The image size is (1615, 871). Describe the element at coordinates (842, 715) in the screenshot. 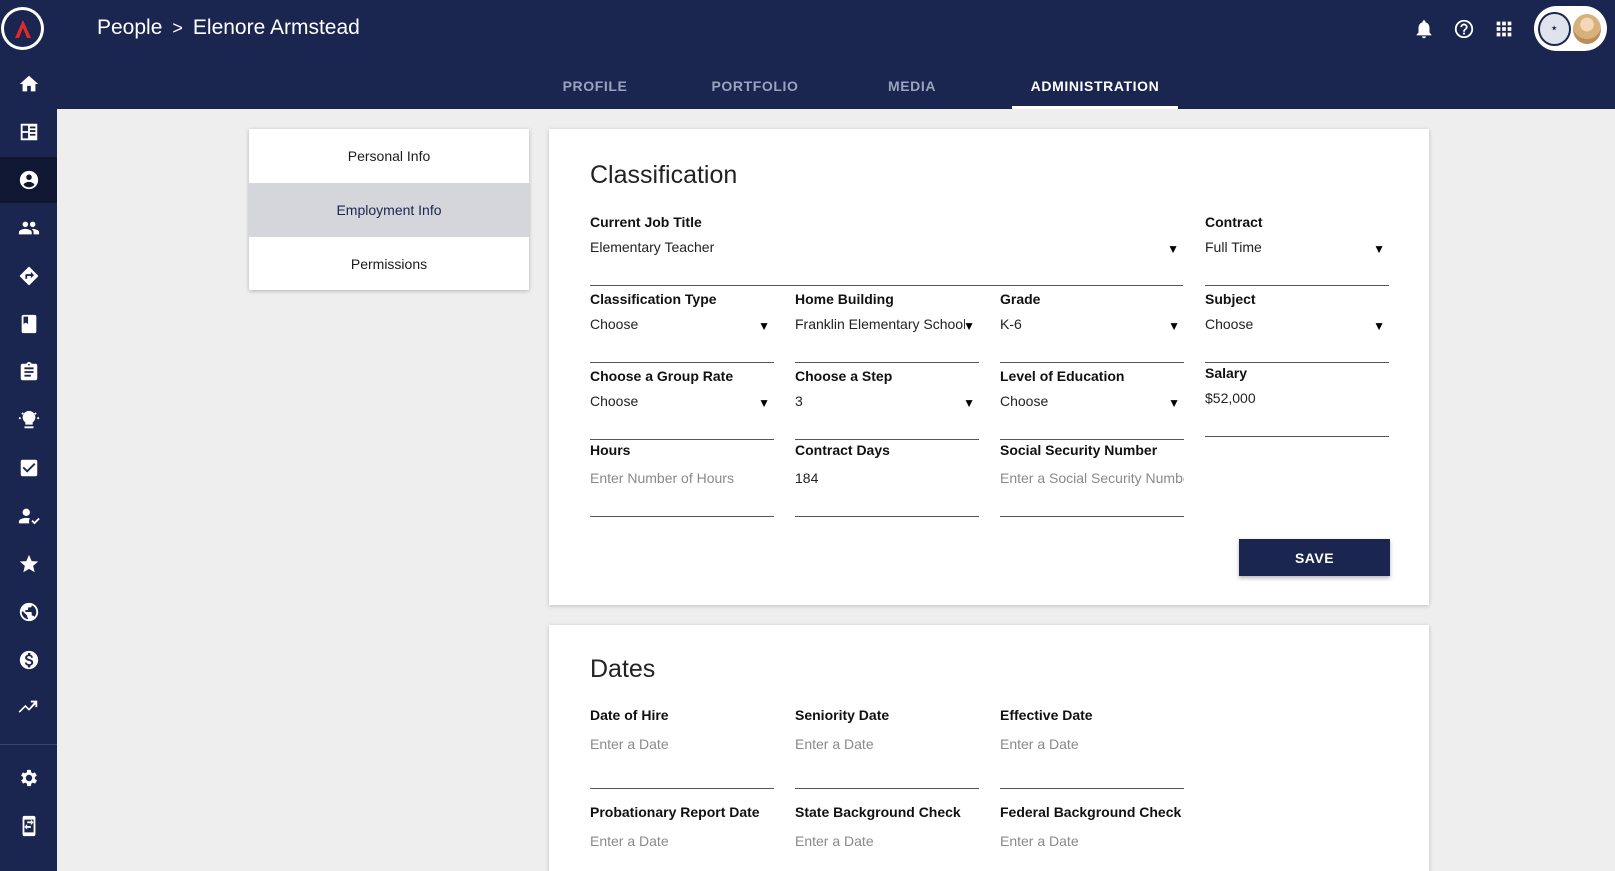

I see `seniority-date-label: Seniority Date` at that location.